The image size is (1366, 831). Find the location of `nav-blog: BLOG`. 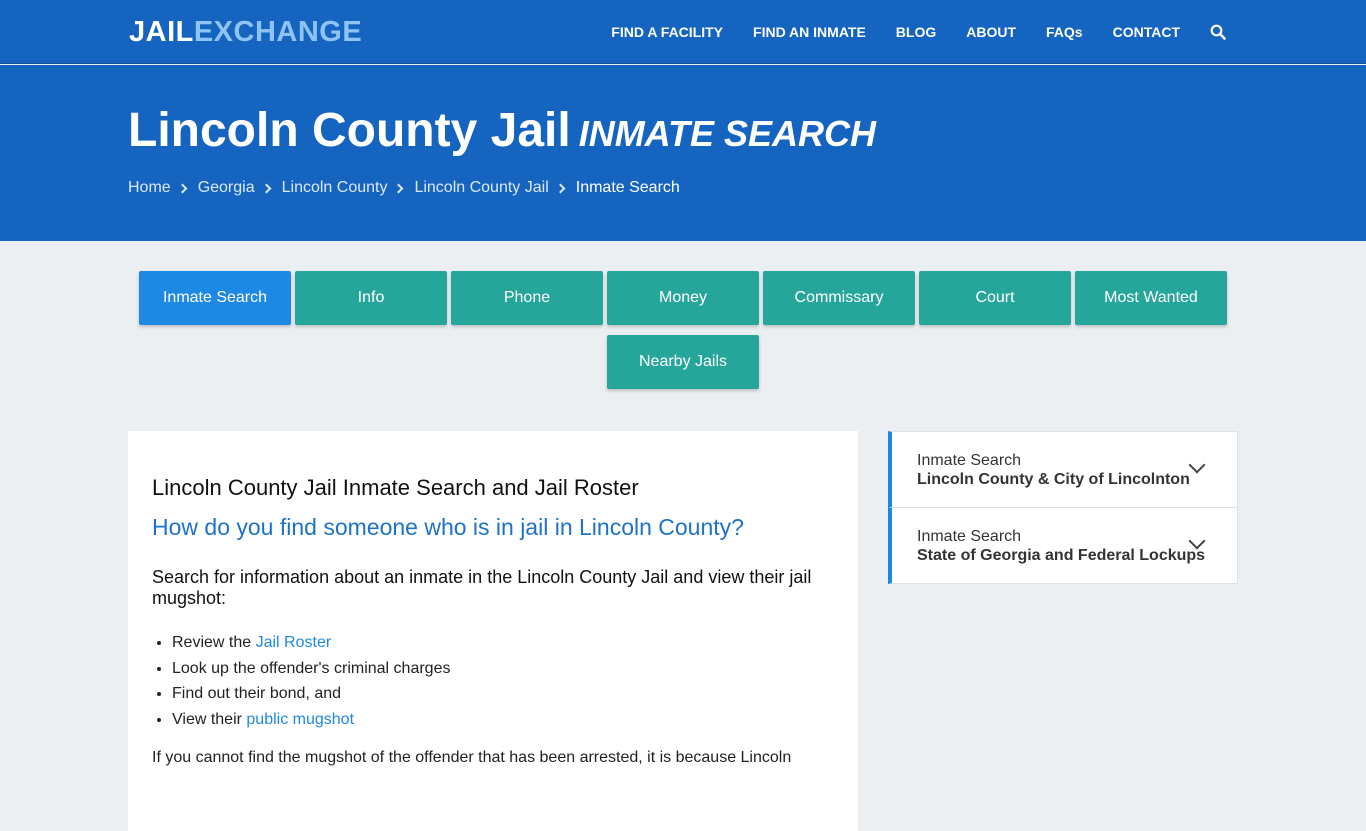

nav-blog: BLOG is located at coordinates (916, 32).